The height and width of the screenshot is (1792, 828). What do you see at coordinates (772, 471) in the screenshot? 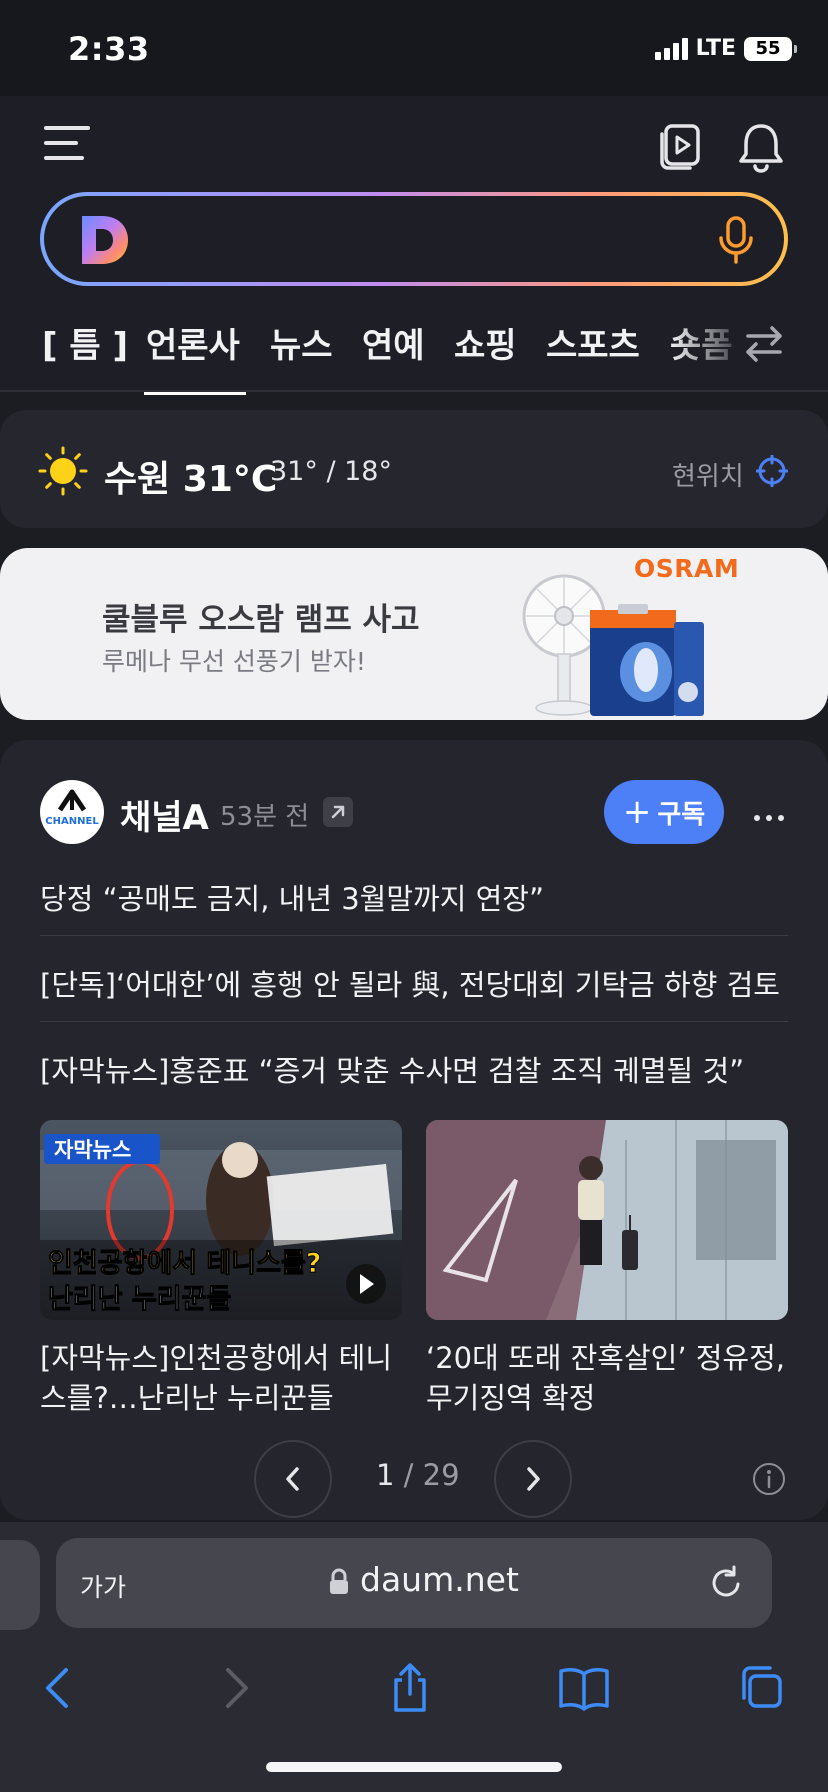
I see `location-target-icon` at bounding box center [772, 471].